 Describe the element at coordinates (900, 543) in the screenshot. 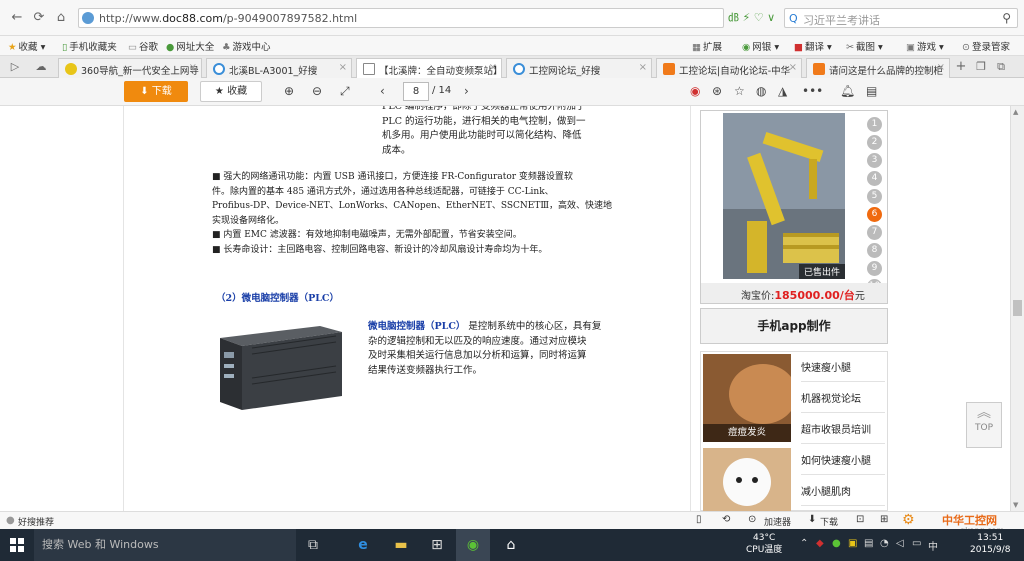

I see `volume-icon: ◁` at that location.